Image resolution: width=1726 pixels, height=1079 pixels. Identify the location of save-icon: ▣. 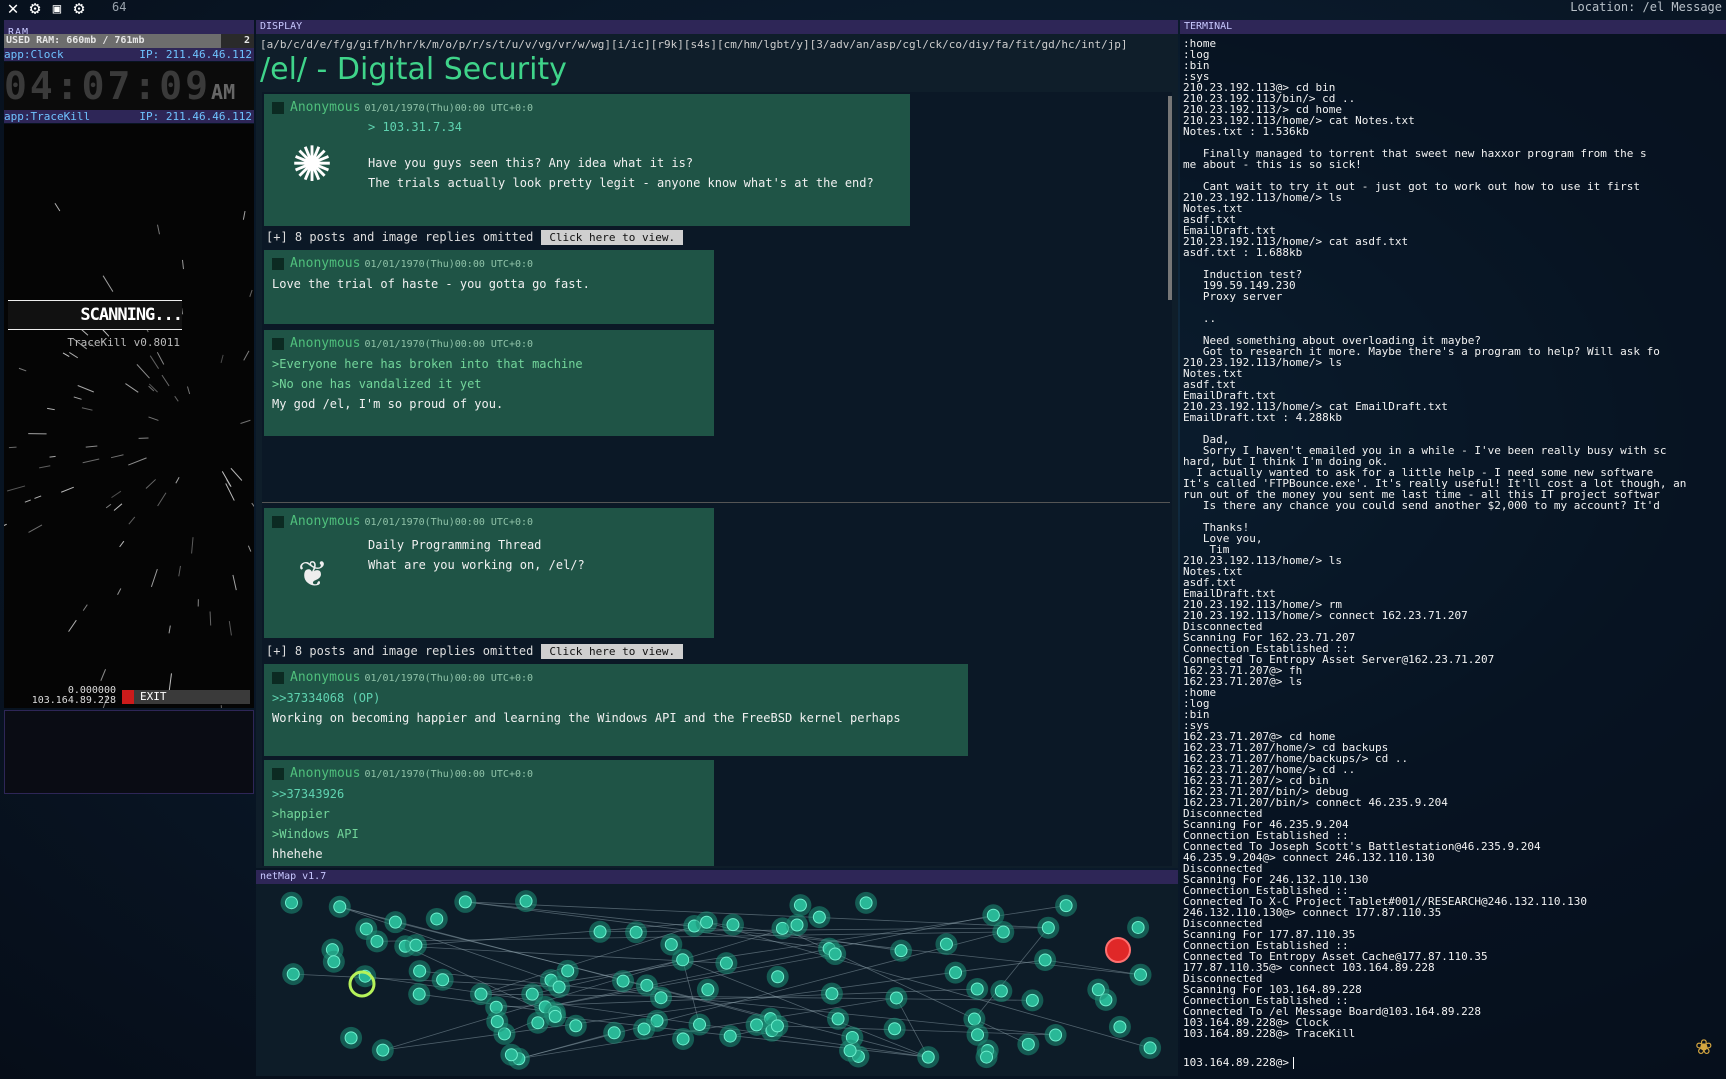
(57, 9).